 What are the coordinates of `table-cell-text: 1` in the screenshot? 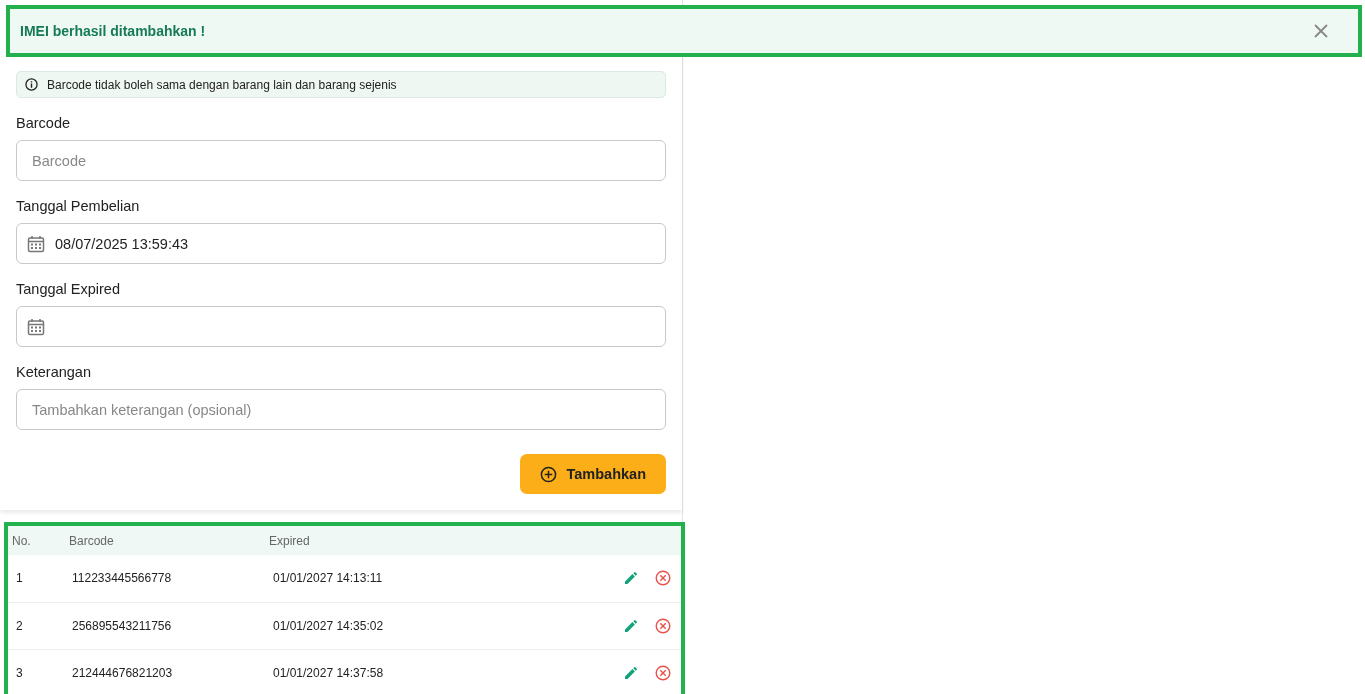 It's located at (19, 578).